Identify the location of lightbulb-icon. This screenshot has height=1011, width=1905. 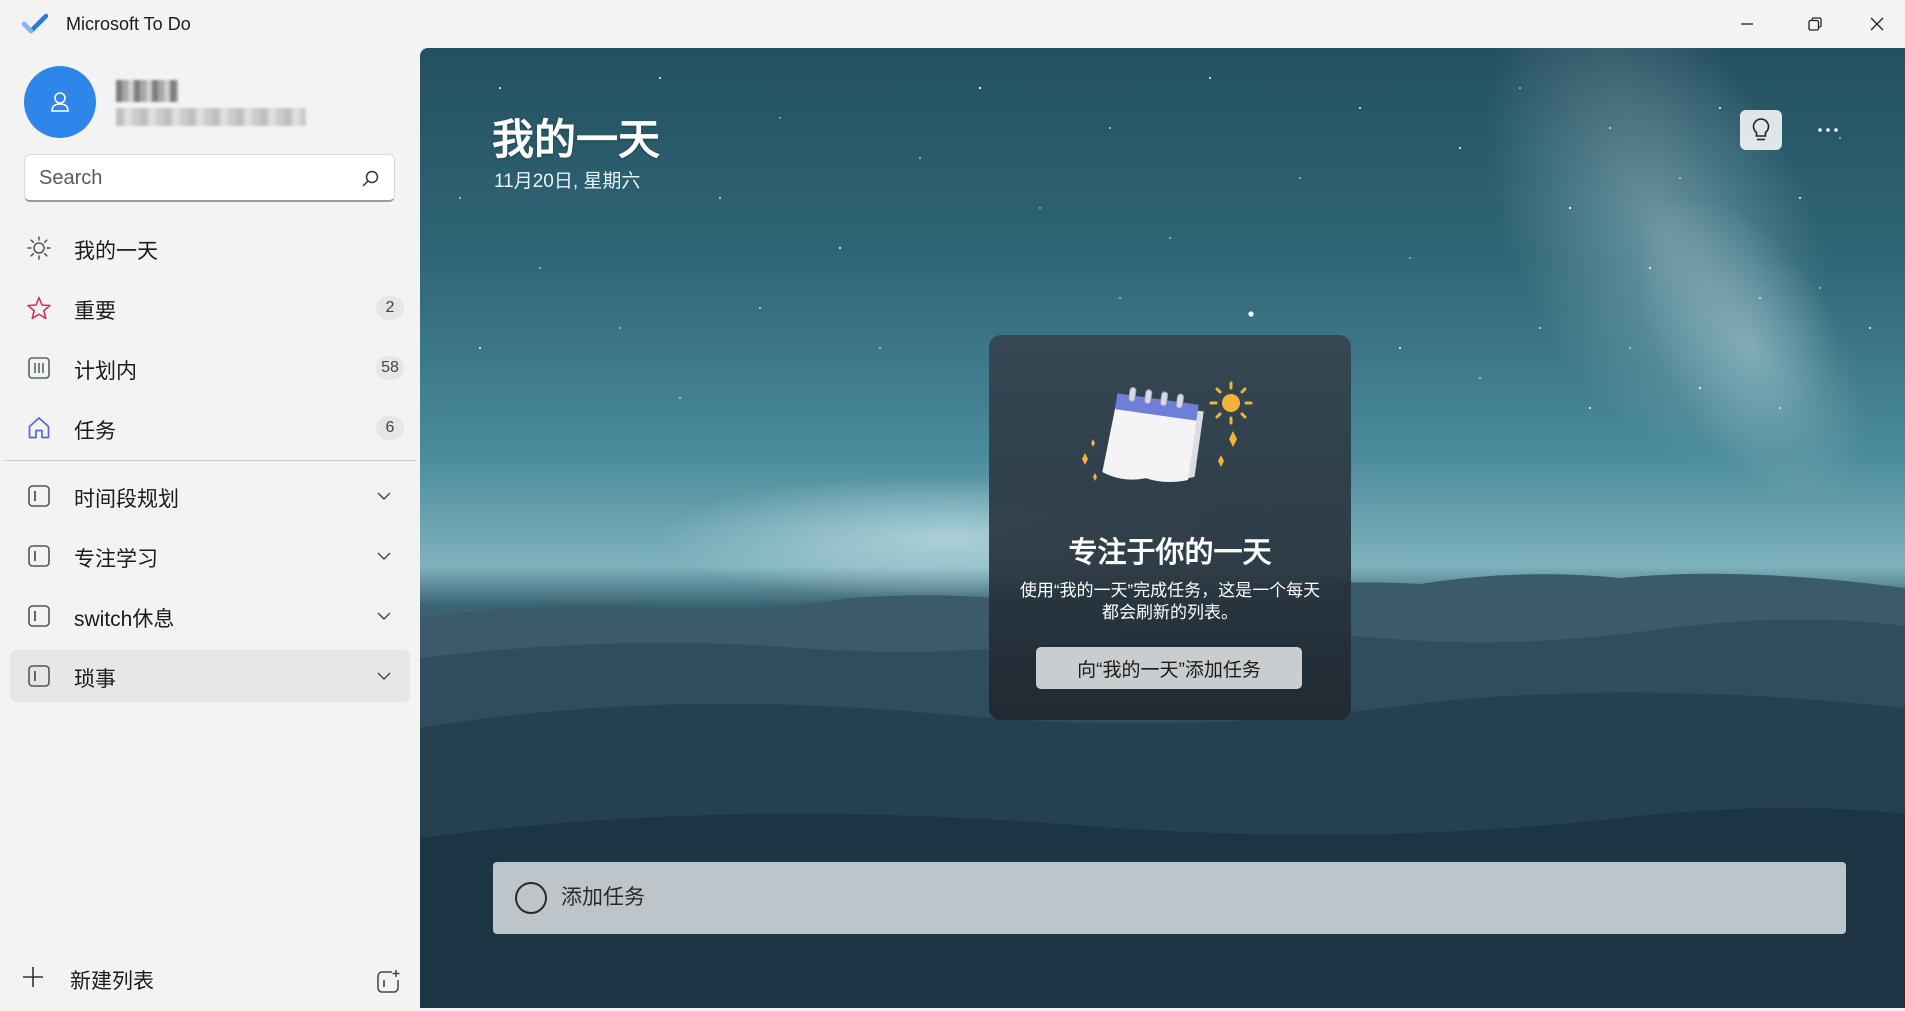
(1761, 129).